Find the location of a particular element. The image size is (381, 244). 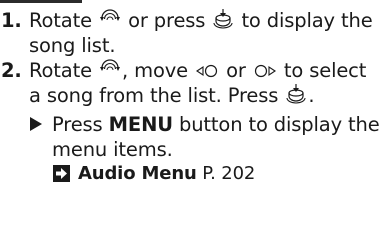

note-prefix: Press is located at coordinates (77, 124).